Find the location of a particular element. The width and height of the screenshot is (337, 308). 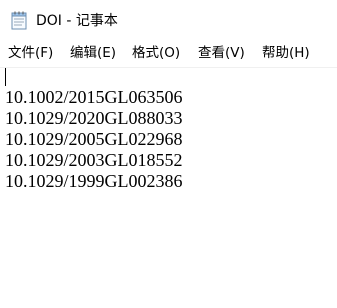

editor-line: 10.1029/1999GL002386 is located at coordinates (94, 181).